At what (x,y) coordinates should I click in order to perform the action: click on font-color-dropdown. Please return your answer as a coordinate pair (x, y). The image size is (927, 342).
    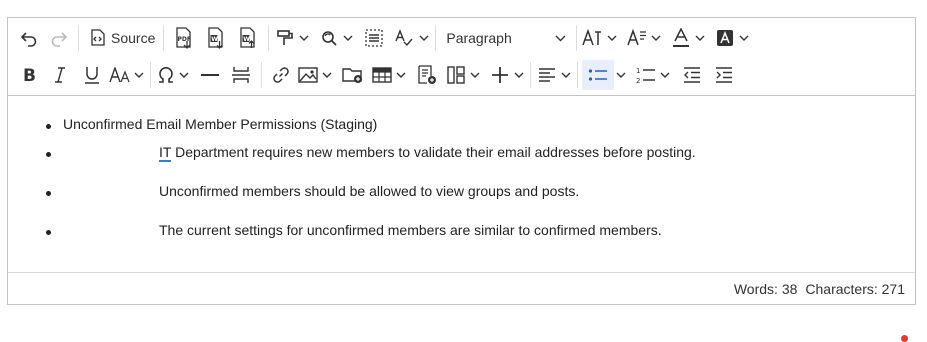
    Looking at the image, I should click on (700, 38).